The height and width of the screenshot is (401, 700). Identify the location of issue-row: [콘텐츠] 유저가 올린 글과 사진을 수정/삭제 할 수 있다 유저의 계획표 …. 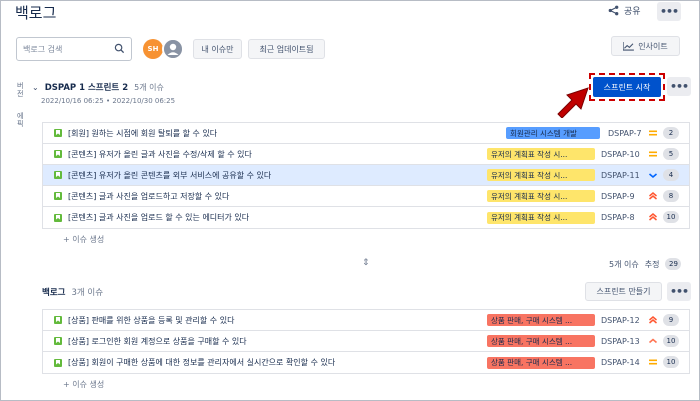
(366, 154).